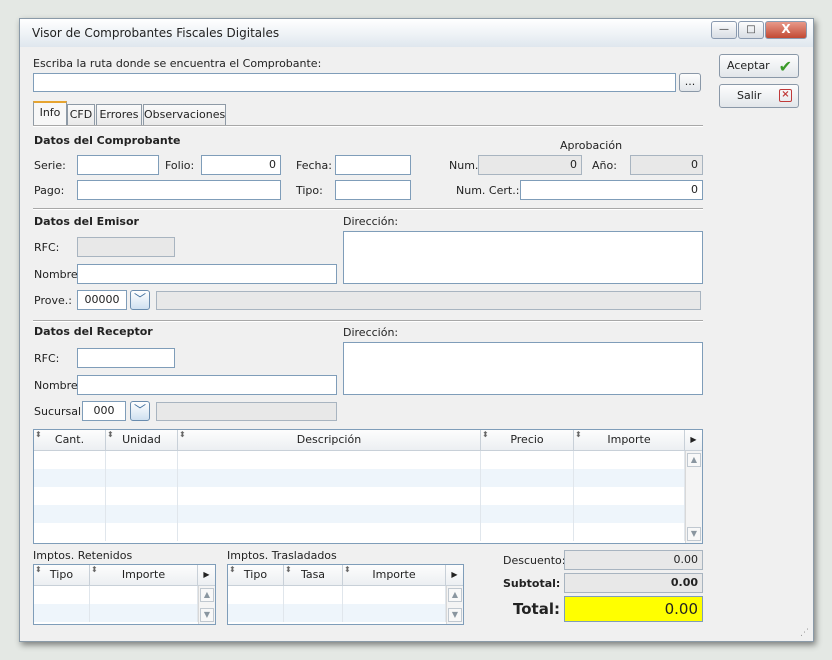 Image resolution: width=832 pixels, height=660 pixels. What do you see at coordinates (532, 583) in the screenshot?
I see `subtotal-label: Subtotal:` at bounding box center [532, 583].